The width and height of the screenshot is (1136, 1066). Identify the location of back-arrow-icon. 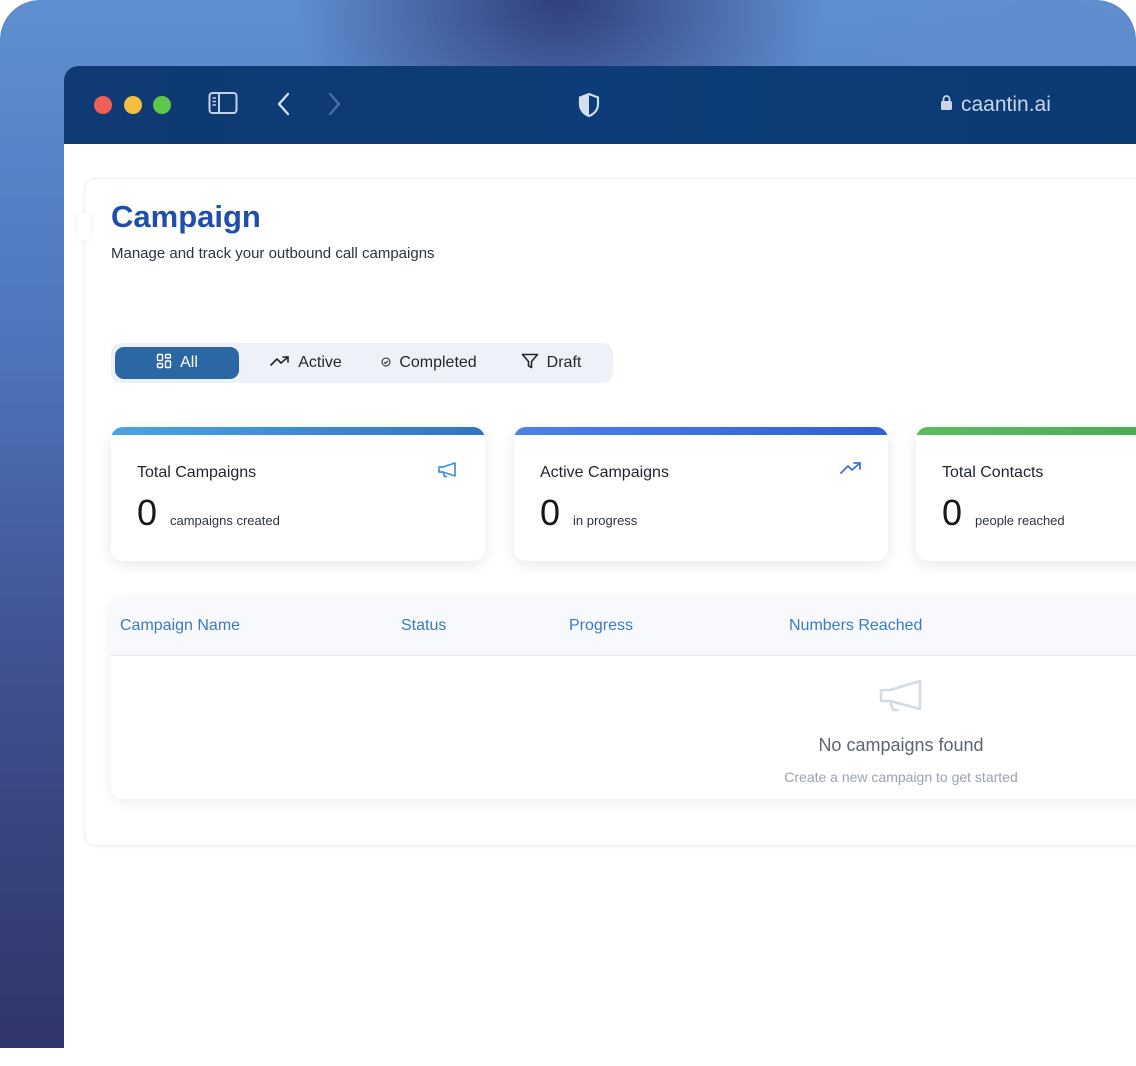
(284, 106).